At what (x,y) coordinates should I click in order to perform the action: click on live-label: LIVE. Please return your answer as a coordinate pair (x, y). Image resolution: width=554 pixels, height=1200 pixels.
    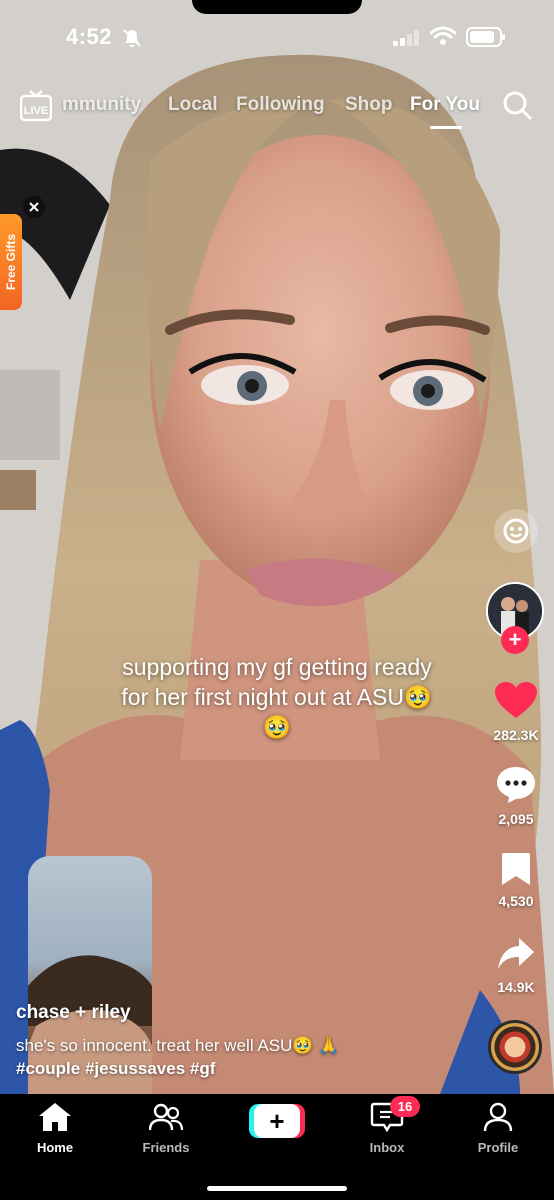
    Looking at the image, I should click on (36, 111).